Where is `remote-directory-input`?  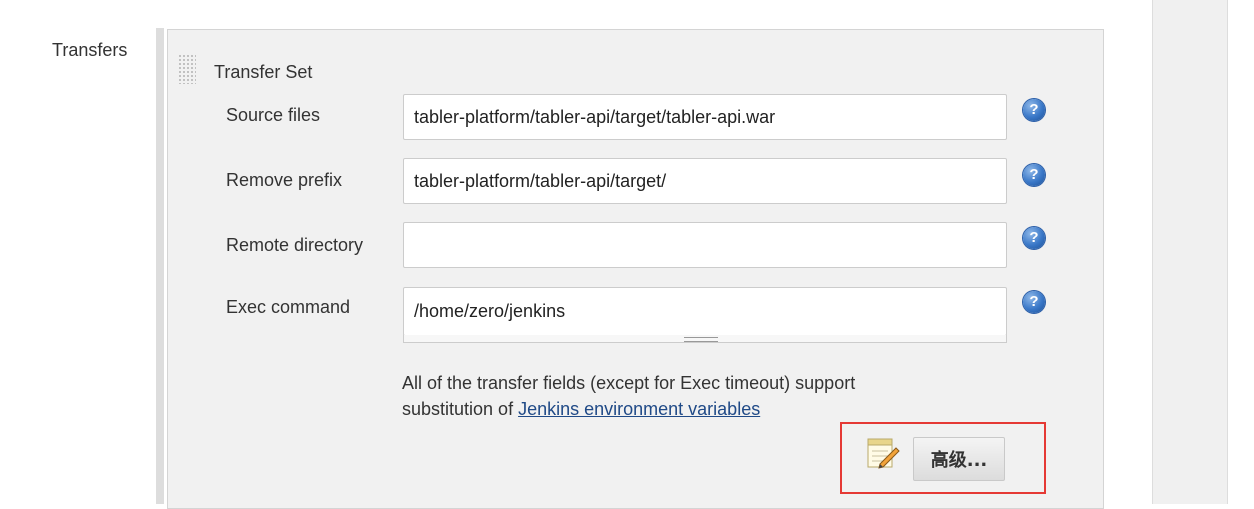
remote-directory-input is located at coordinates (705, 245).